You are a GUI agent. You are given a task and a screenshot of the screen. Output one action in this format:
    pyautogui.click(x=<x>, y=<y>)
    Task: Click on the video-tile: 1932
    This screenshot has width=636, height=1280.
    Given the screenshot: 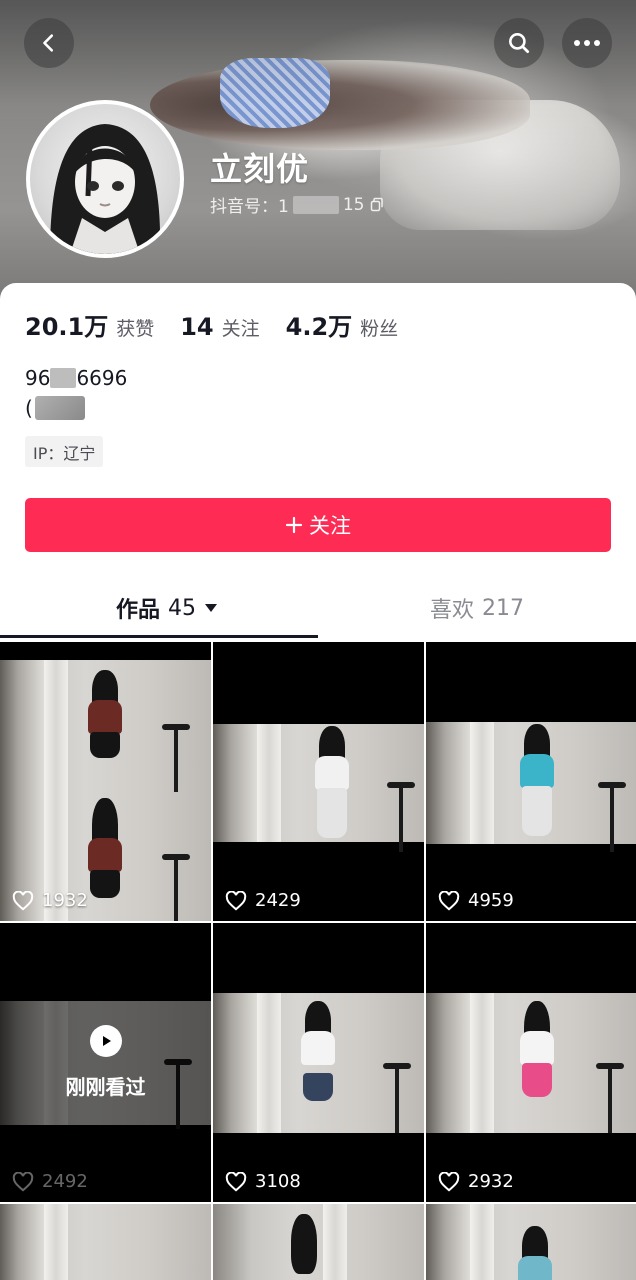 What is the action you would take?
    pyautogui.click(x=105, y=781)
    